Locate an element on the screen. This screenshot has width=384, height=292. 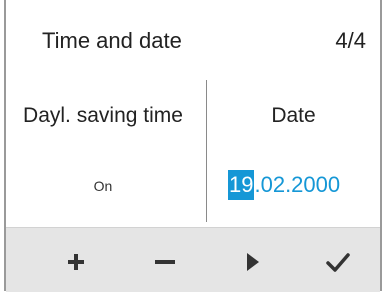
next-button is located at coordinates (252, 262).